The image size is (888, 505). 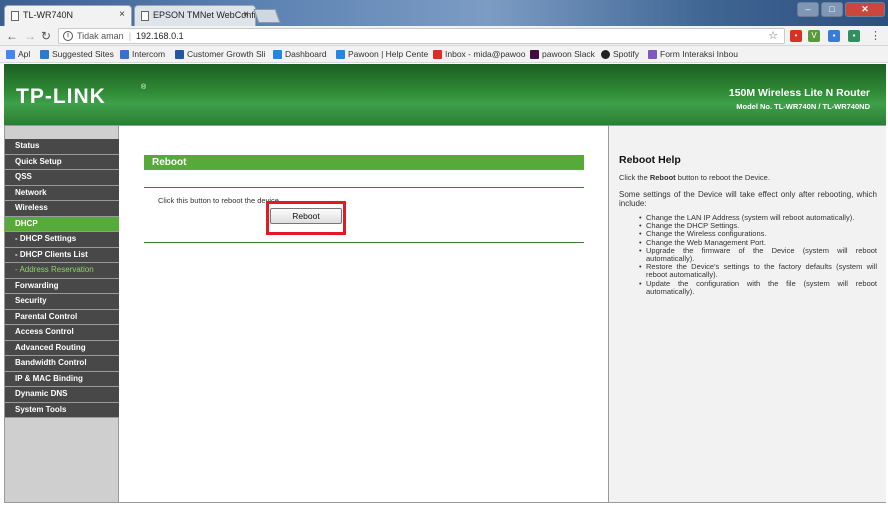 What do you see at coordinates (62, 364) in the screenshot?
I see `sidebar-item-bandwidth-control: Bandwidth Control` at bounding box center [62, 364].